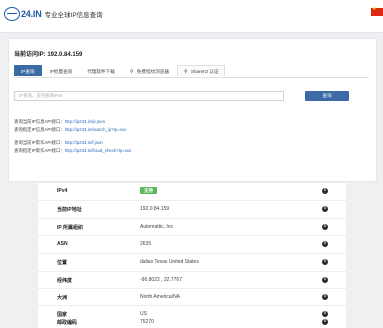 The height and width of the screenshot is (328, 383). What do you see at coordinates (69, 210) in the screenshot?
I see `row-label: 当前IP地址` at bounding box center [69, 210].